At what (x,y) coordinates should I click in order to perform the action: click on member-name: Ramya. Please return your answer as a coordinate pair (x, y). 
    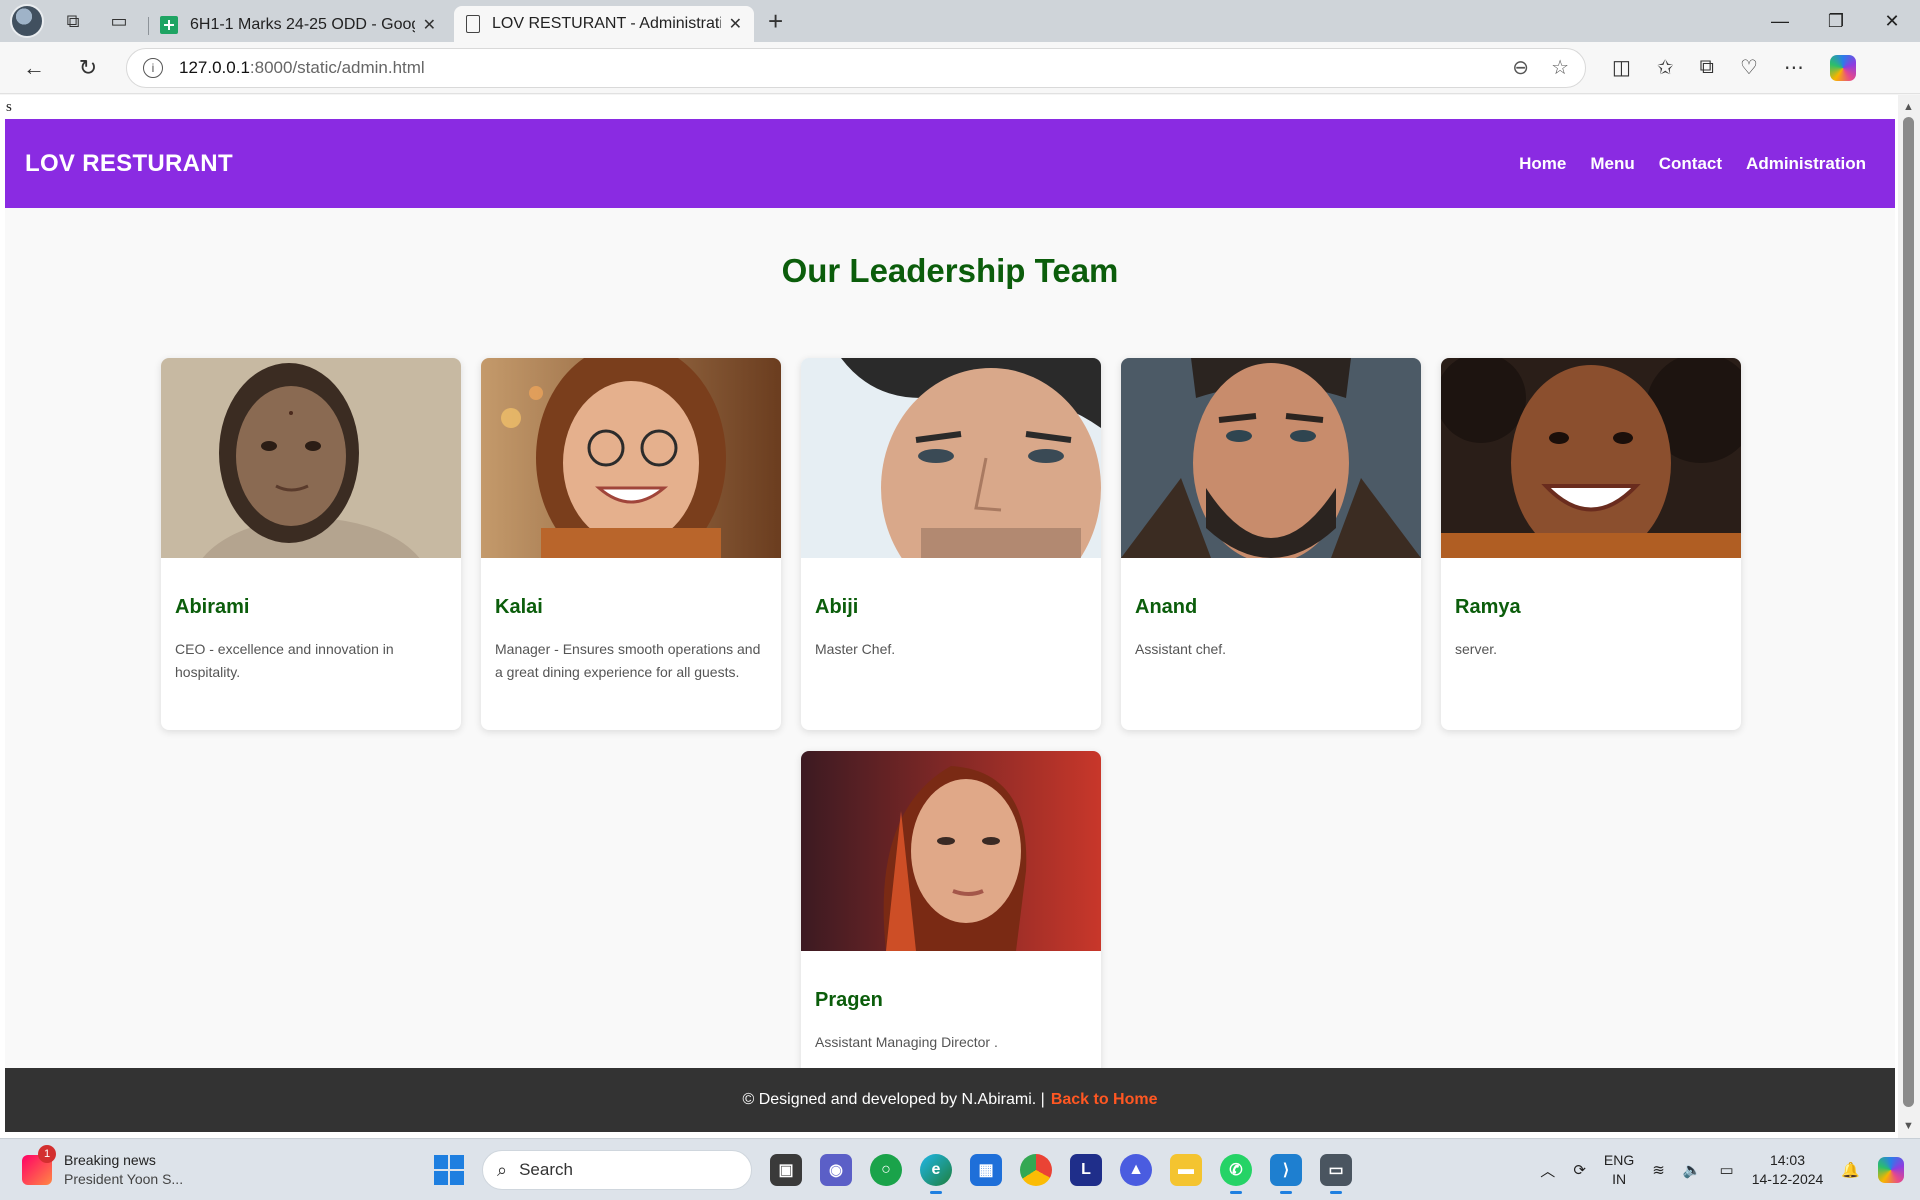
    Looking at the image, I should click on (1488, 607).